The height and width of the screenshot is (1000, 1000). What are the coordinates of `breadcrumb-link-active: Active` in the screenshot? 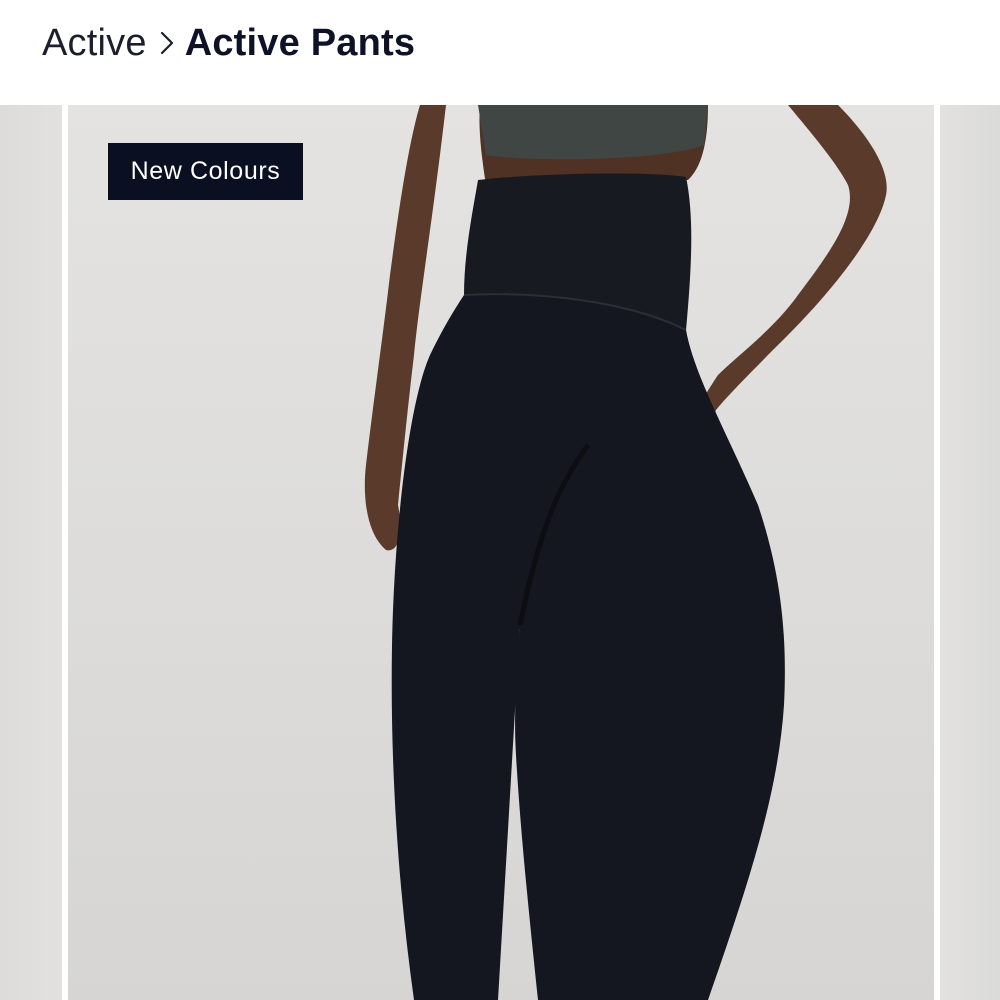 It's located at (94, 43).